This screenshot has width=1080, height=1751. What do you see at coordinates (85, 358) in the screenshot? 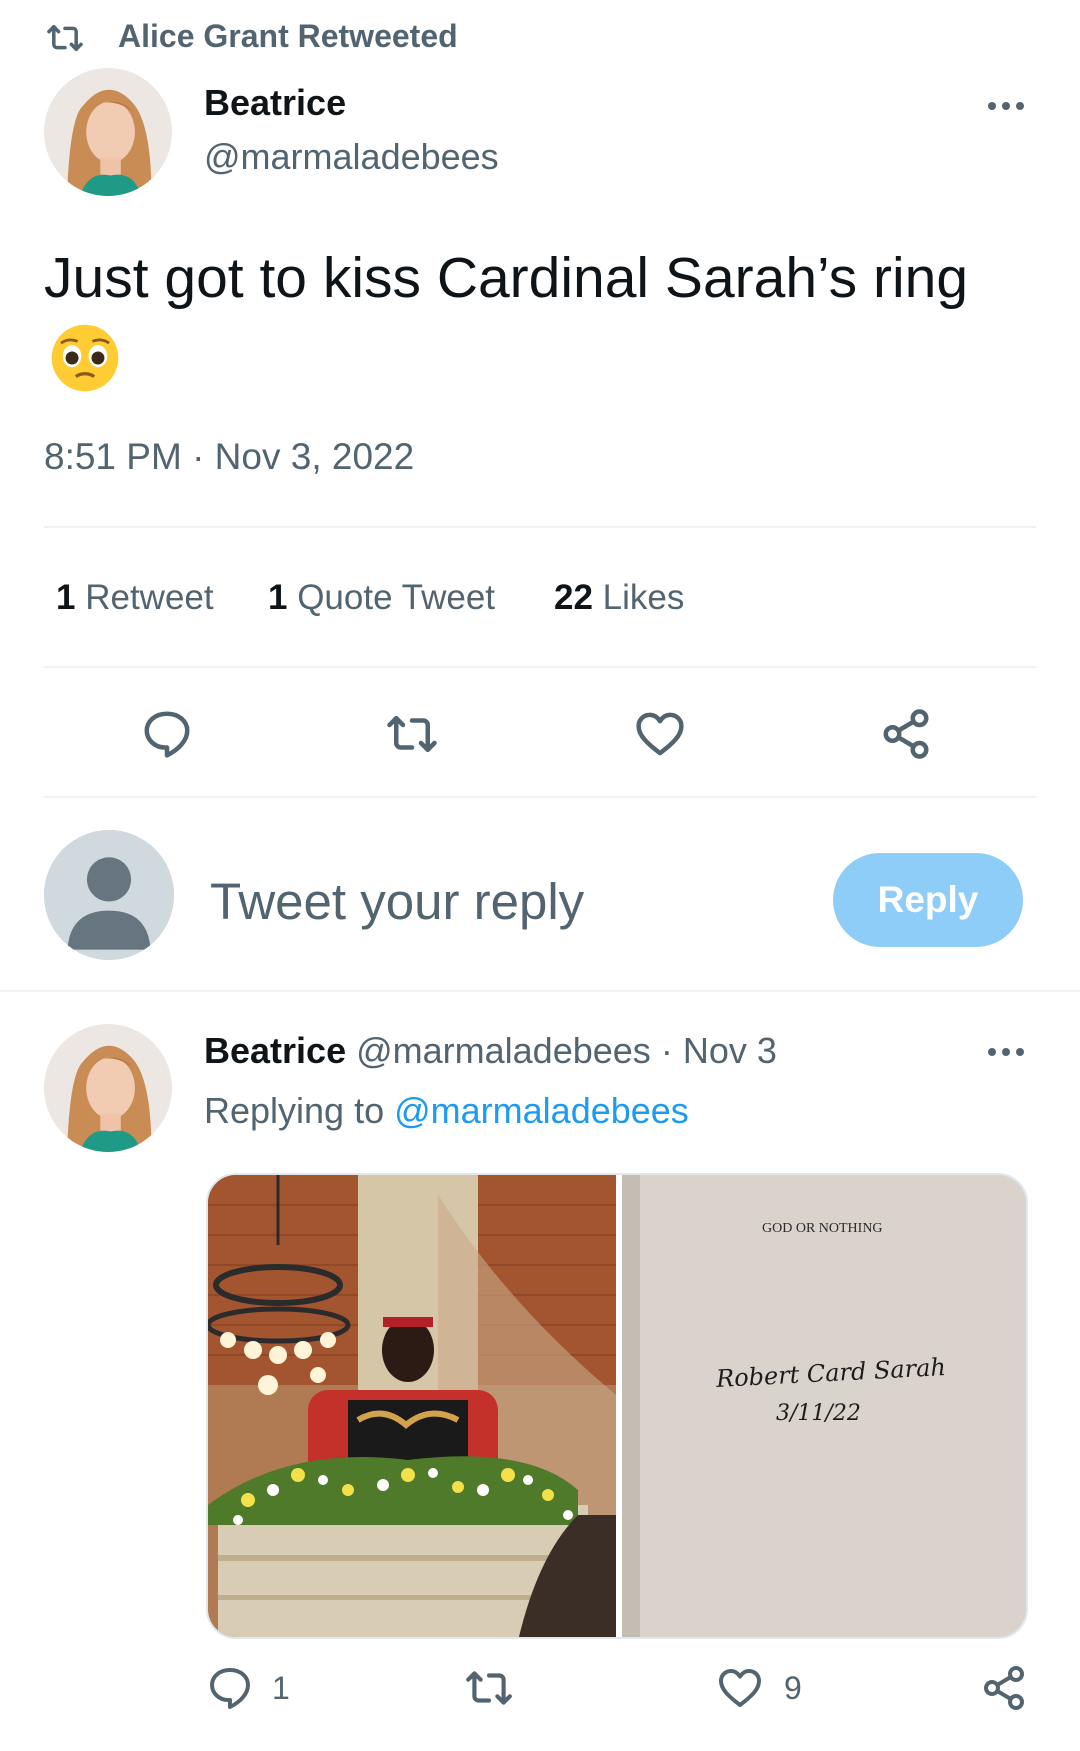
I see `pleading-face-emoji` at bounding box center [85, 358].